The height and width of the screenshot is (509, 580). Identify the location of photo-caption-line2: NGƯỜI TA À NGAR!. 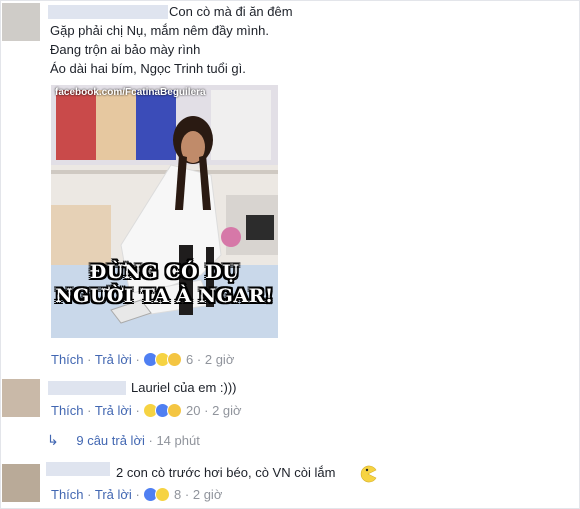
(164, 296).